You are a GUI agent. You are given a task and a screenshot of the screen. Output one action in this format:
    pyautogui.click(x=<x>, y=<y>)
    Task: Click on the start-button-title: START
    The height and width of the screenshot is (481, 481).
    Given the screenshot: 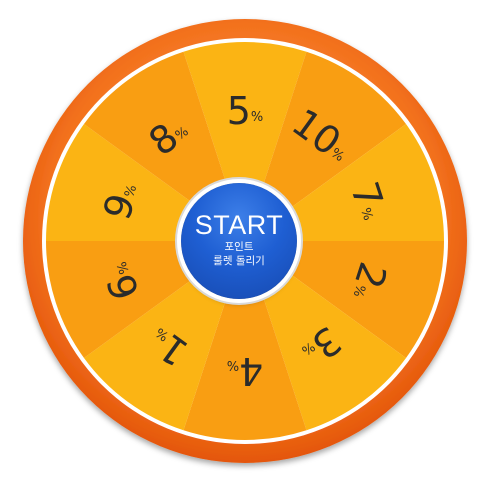 What is the action you would take?
    pyautogui.click(x=239, y=225)
    